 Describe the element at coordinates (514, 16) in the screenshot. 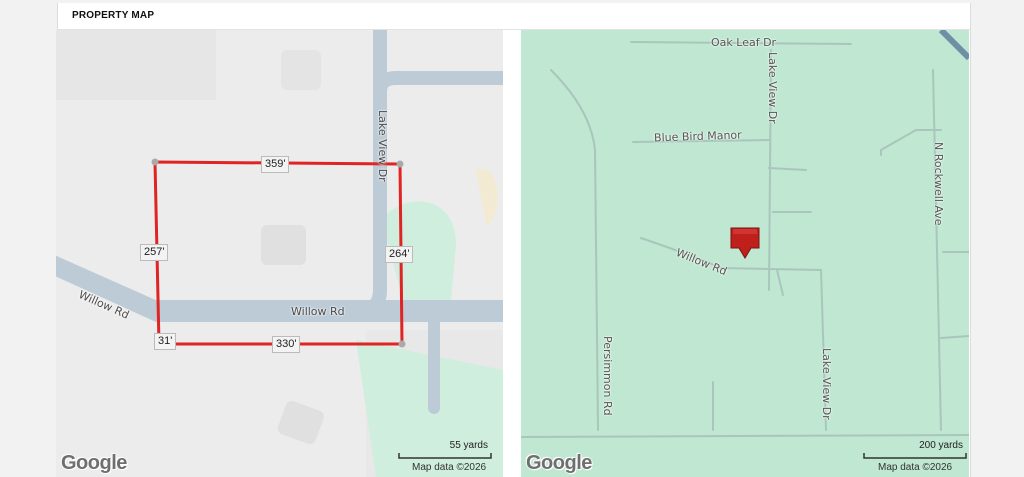

I see `panel-header: PROPERTY MAP` at that location.